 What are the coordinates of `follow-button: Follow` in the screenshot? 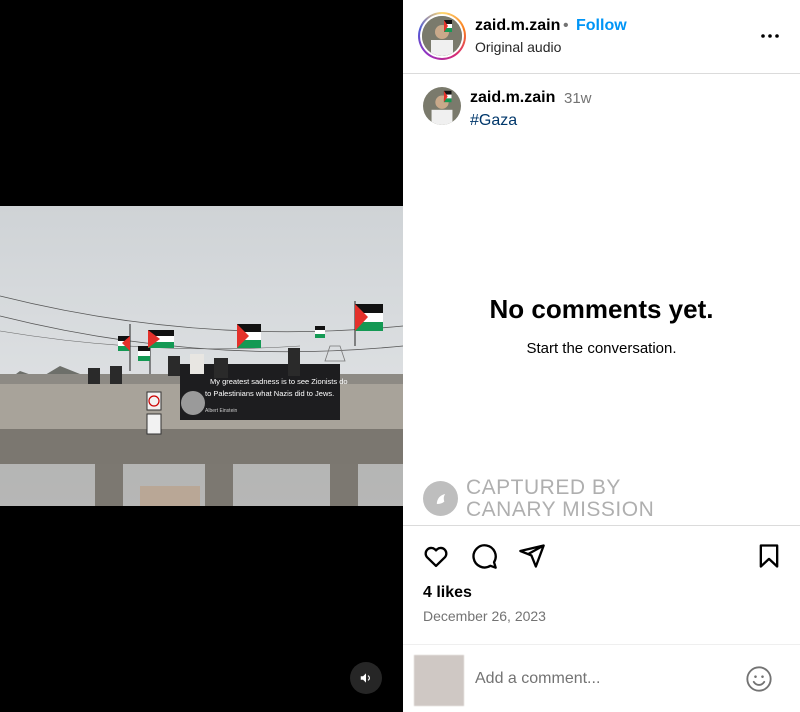 It's located at (601, 26).